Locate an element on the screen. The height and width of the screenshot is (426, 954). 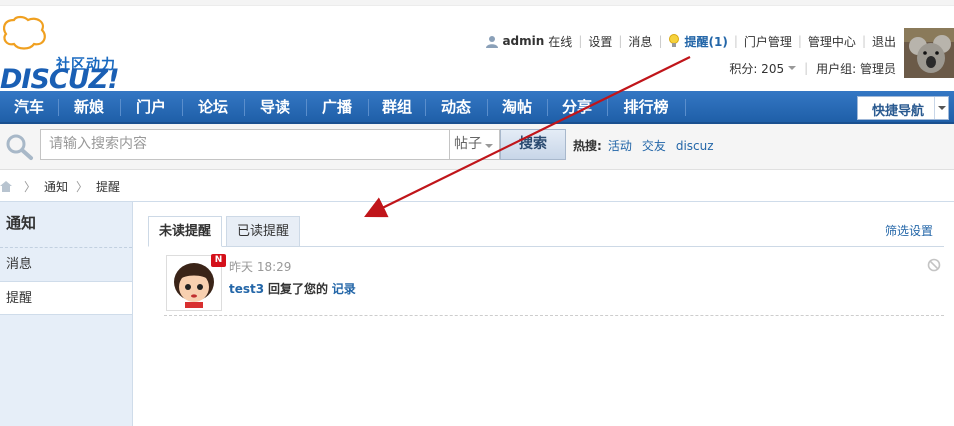
search-type-value: 帖子 is located at coordinates (468, 144).